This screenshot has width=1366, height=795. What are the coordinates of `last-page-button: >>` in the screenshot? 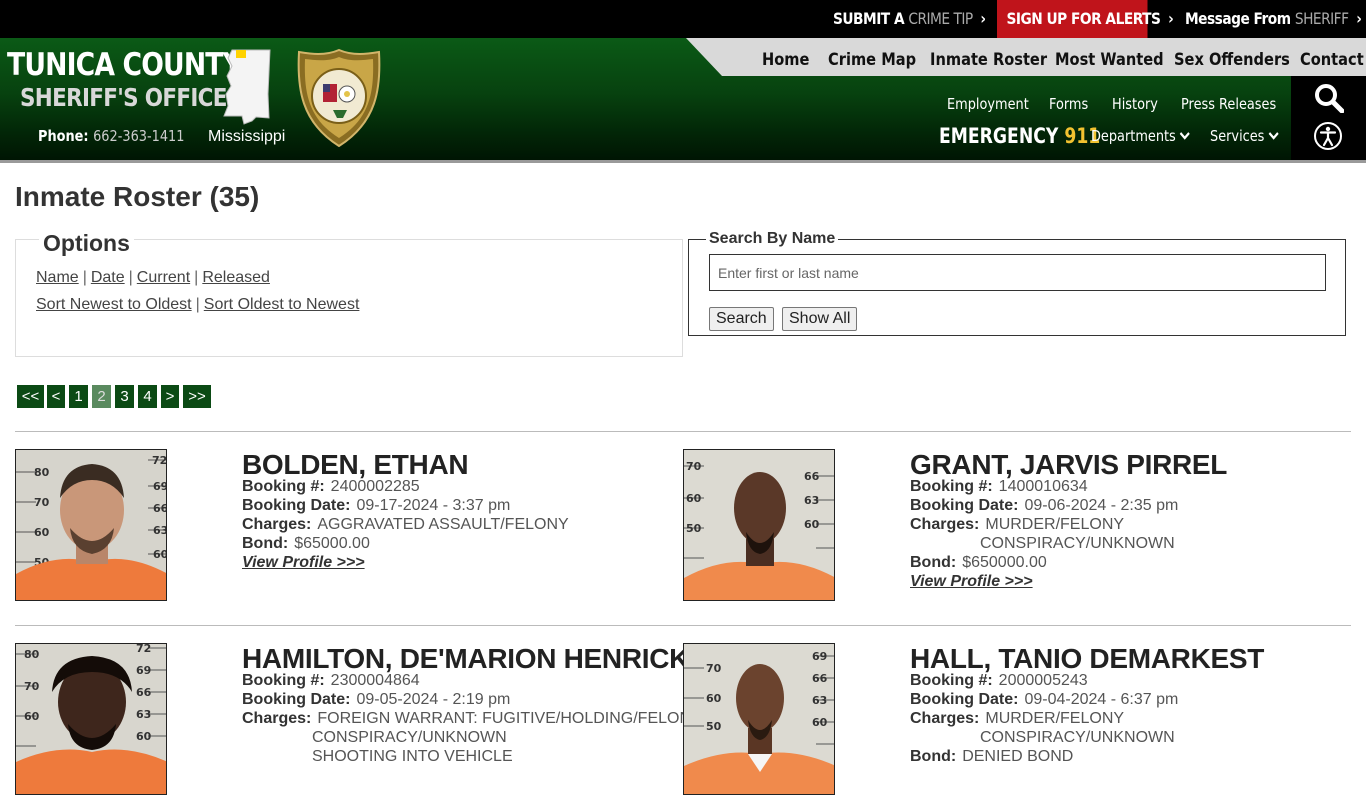 It's located at (197, 396).